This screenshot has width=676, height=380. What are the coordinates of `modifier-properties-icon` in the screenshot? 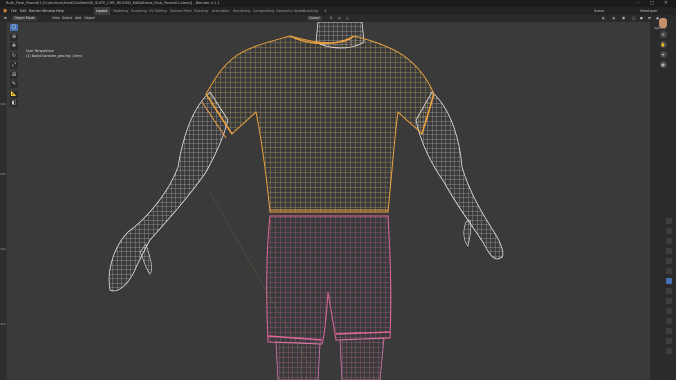 It's located at (669, 291).